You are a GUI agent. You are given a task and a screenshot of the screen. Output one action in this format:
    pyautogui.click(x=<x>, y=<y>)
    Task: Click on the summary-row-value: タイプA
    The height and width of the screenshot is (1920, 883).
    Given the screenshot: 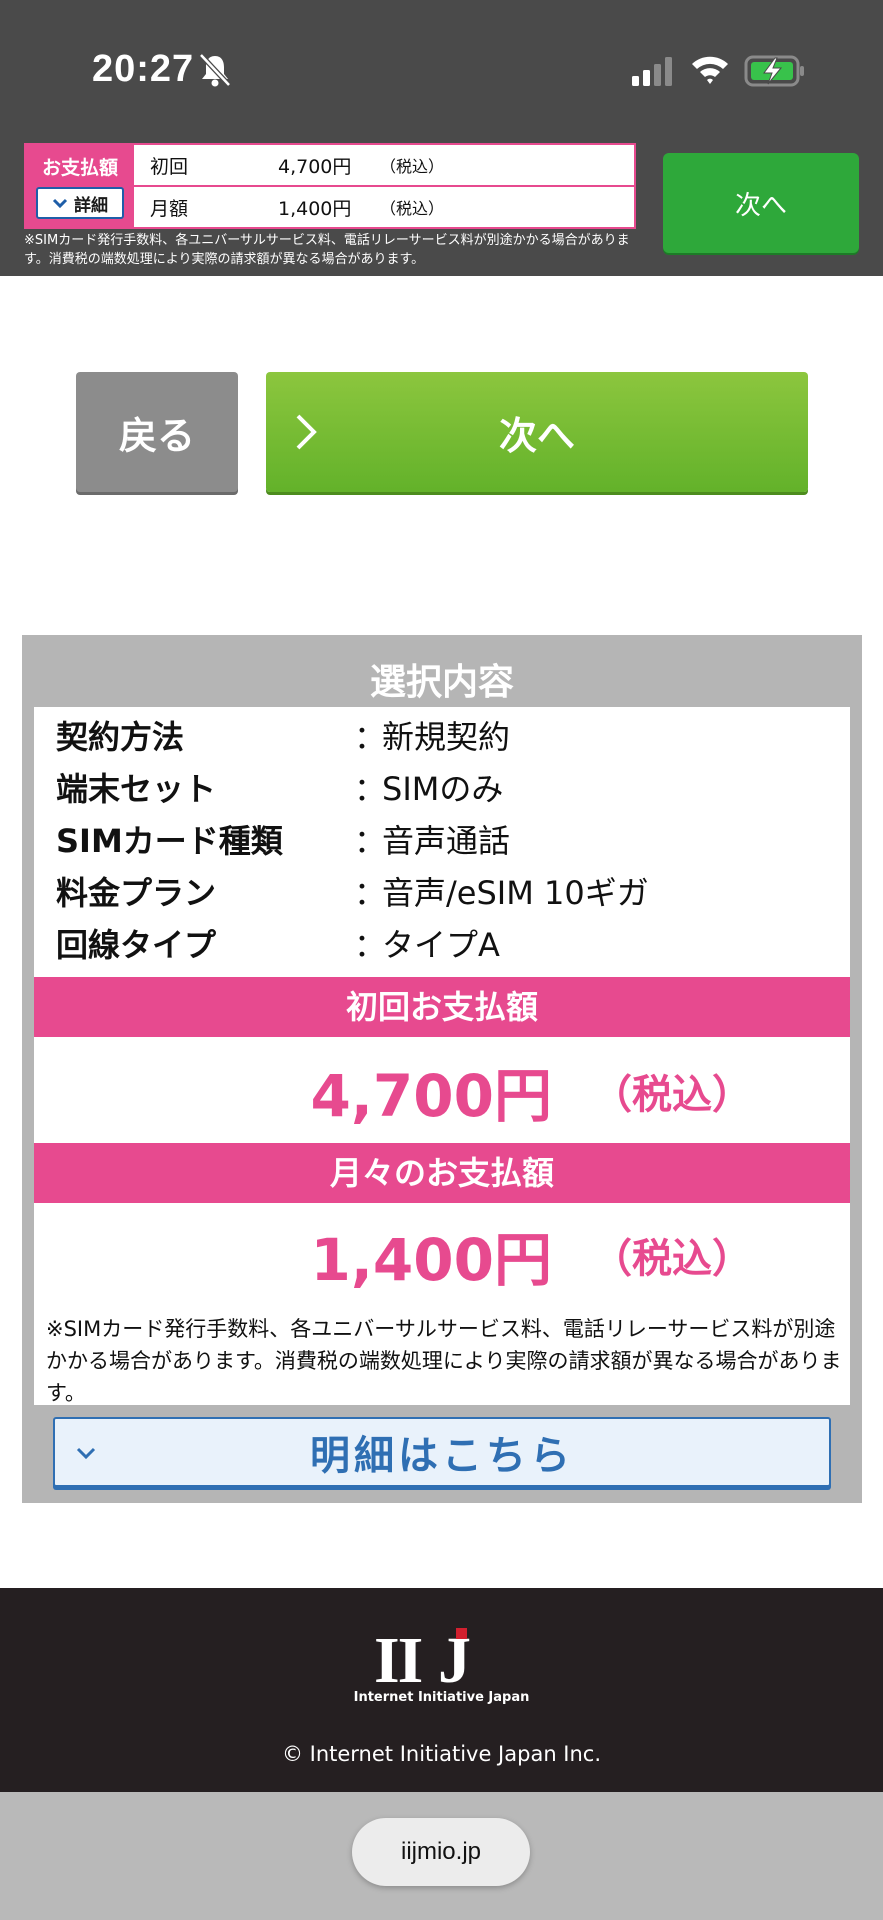 What is the action you would take?
    pyautogui.click(x=441, y=945)
    